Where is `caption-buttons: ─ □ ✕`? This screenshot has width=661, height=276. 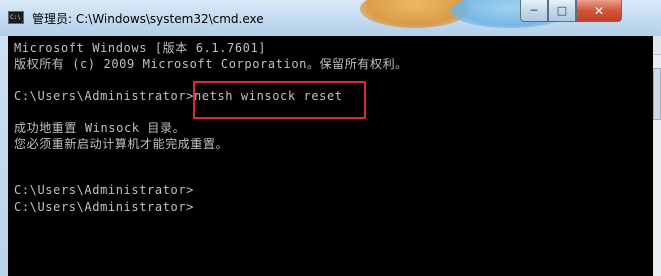
caption-buttons: ─ □ ✕ is located at coordinates (571, 12).